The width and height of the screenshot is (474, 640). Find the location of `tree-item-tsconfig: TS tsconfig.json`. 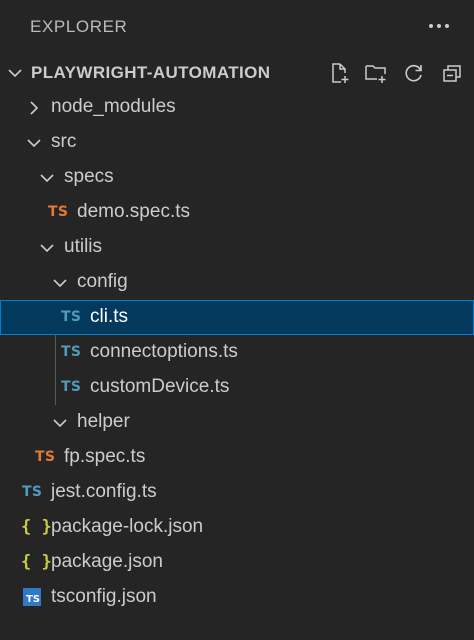

tree-item-tsconfig: TS tsconfig.json is located at coordinates (237, 597).